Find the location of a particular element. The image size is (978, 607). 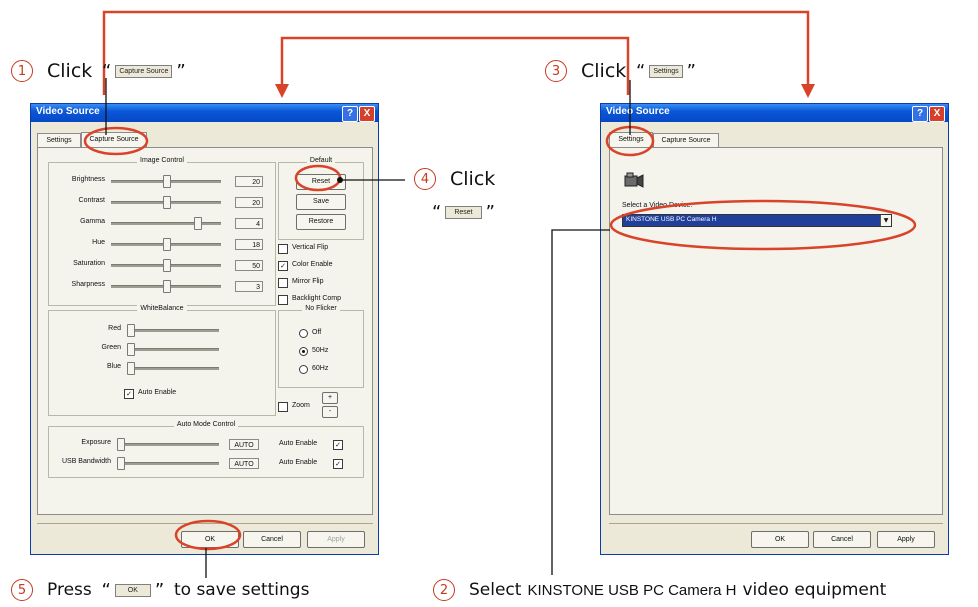

step-3-button-sample: Settings is located at coordinates (666, 71).